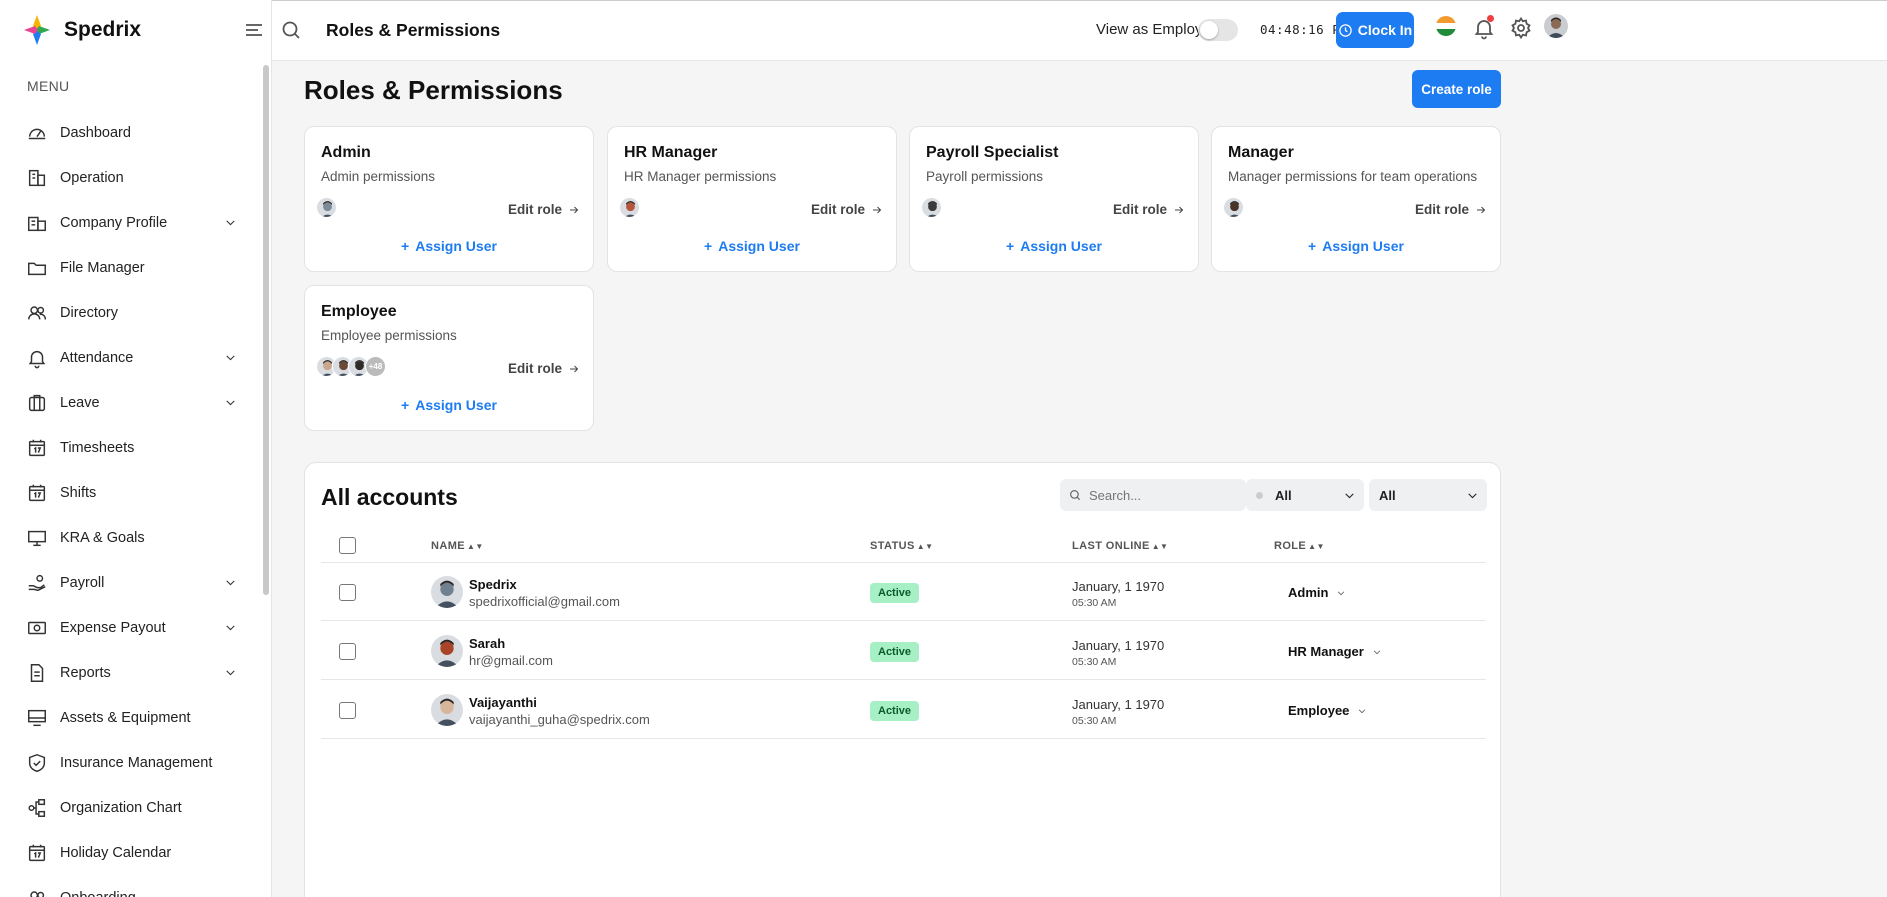 This screenshot has width=1887, height=897. Describe the element at coordinates (131, 447) in the screenshot. I see `sidebar-item-timesheets: Timesheets` at that location.